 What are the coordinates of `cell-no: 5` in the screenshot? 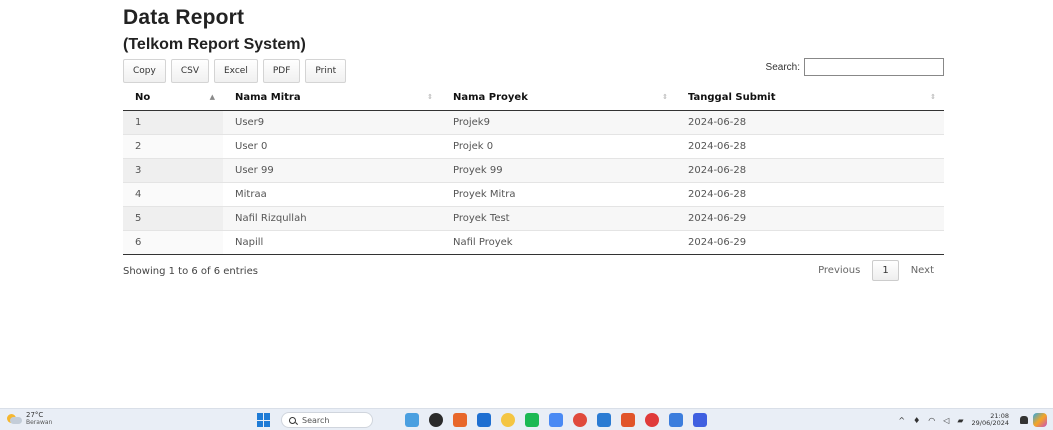 It's located at (173, 218).